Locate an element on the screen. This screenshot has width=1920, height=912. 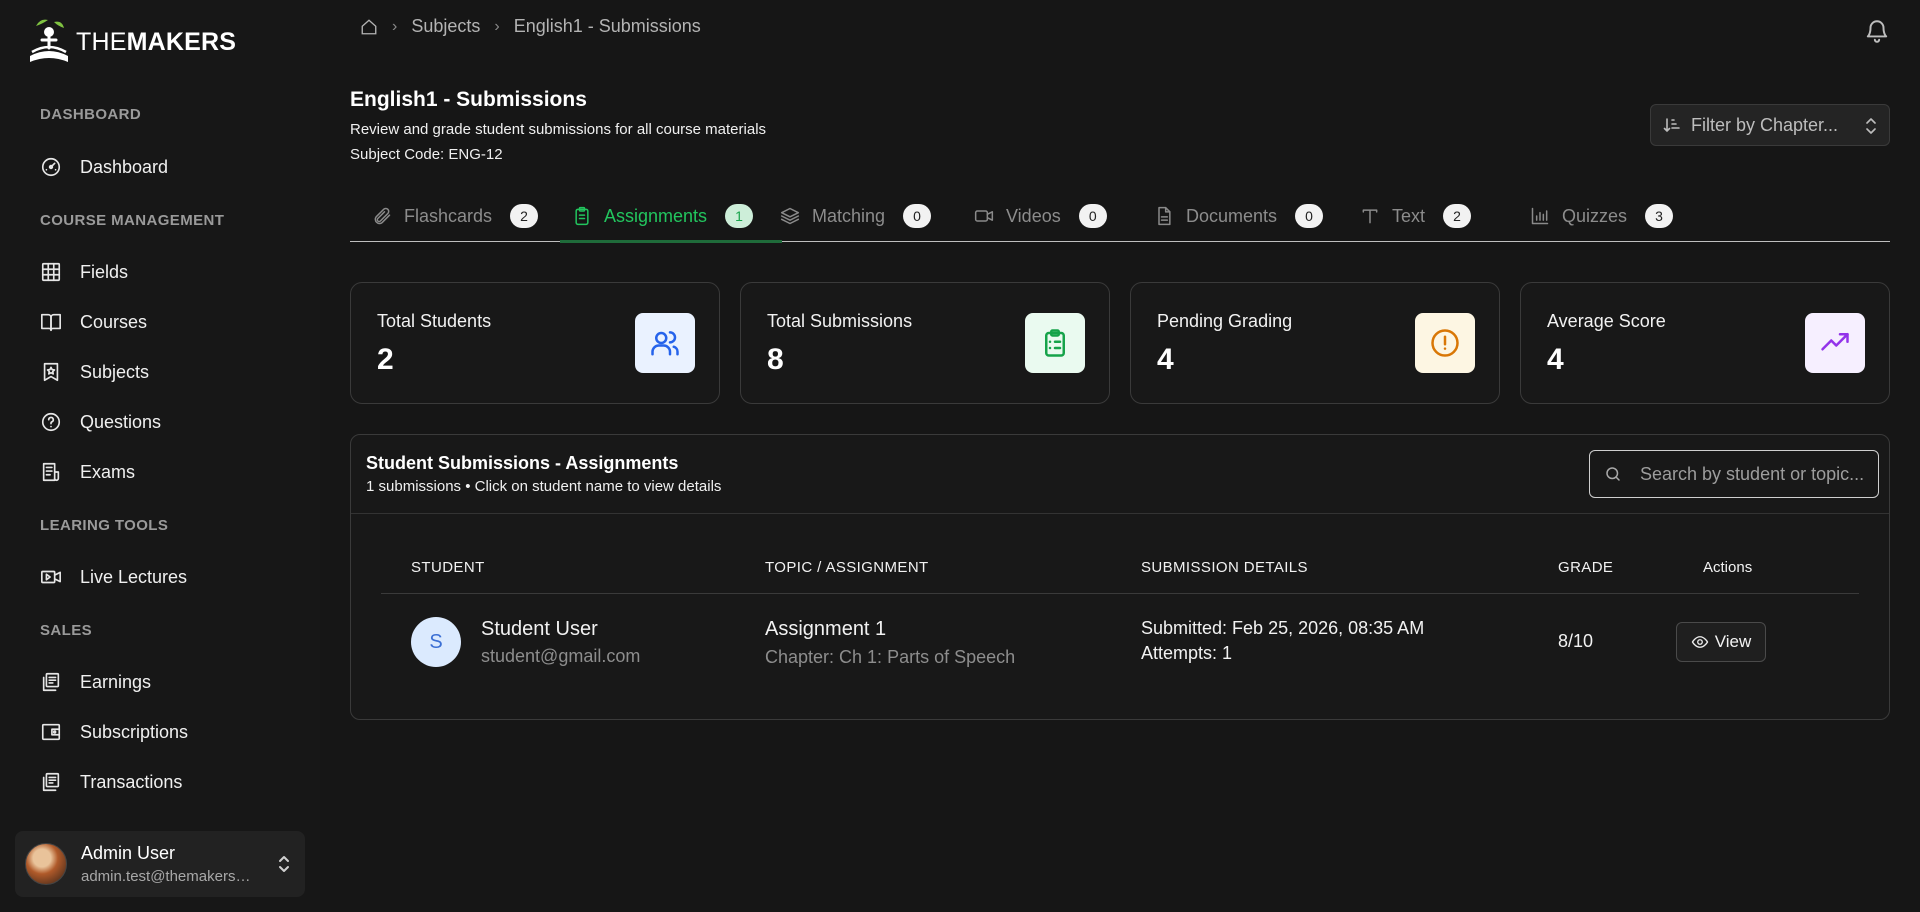
page-title: English1 - Submissions is located at coordinates (468, 99).